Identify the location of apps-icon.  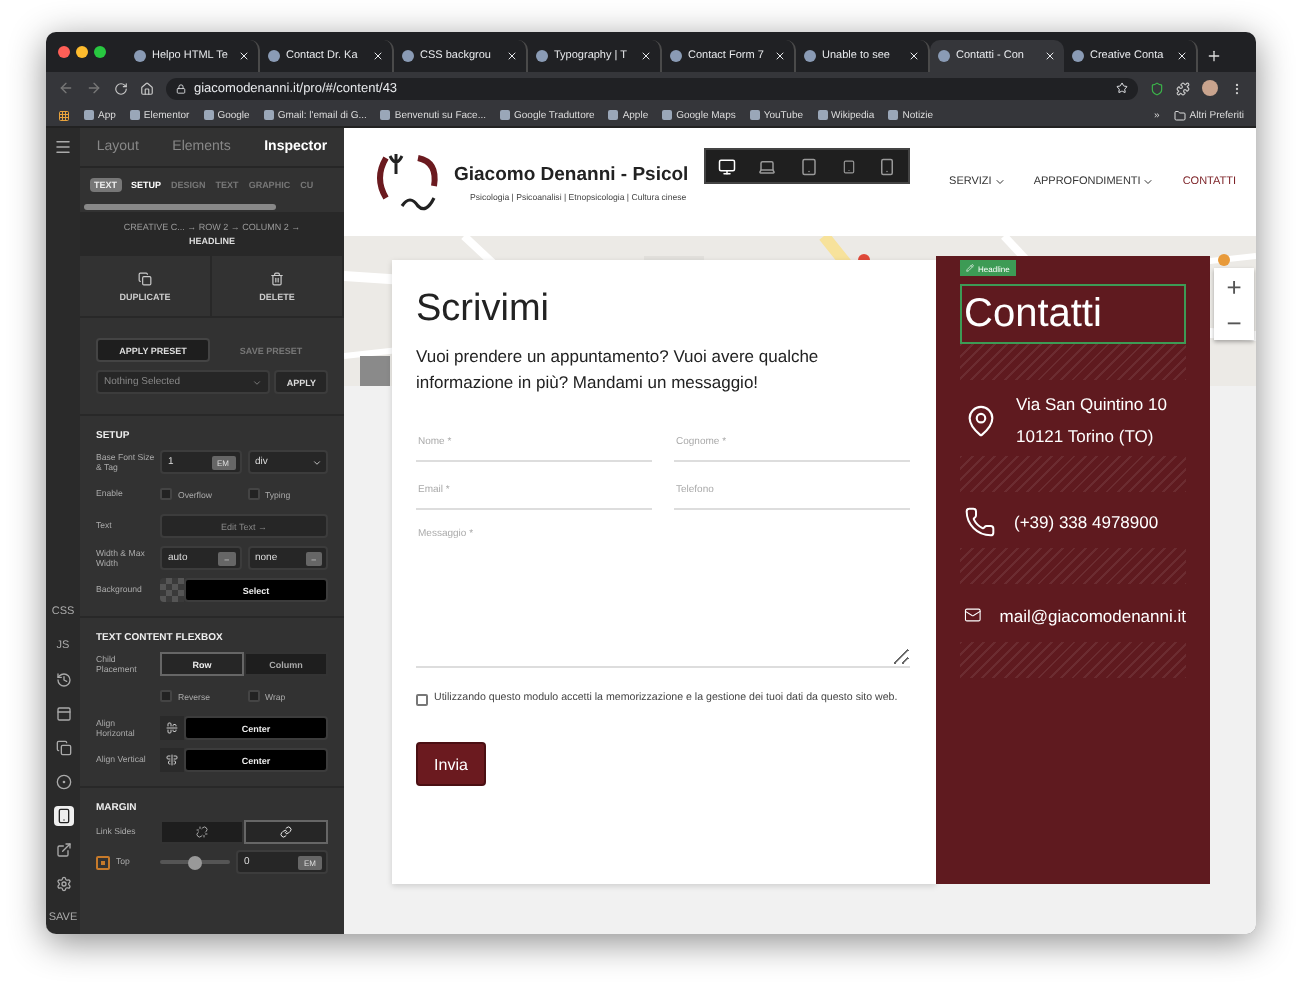
(64, 115).